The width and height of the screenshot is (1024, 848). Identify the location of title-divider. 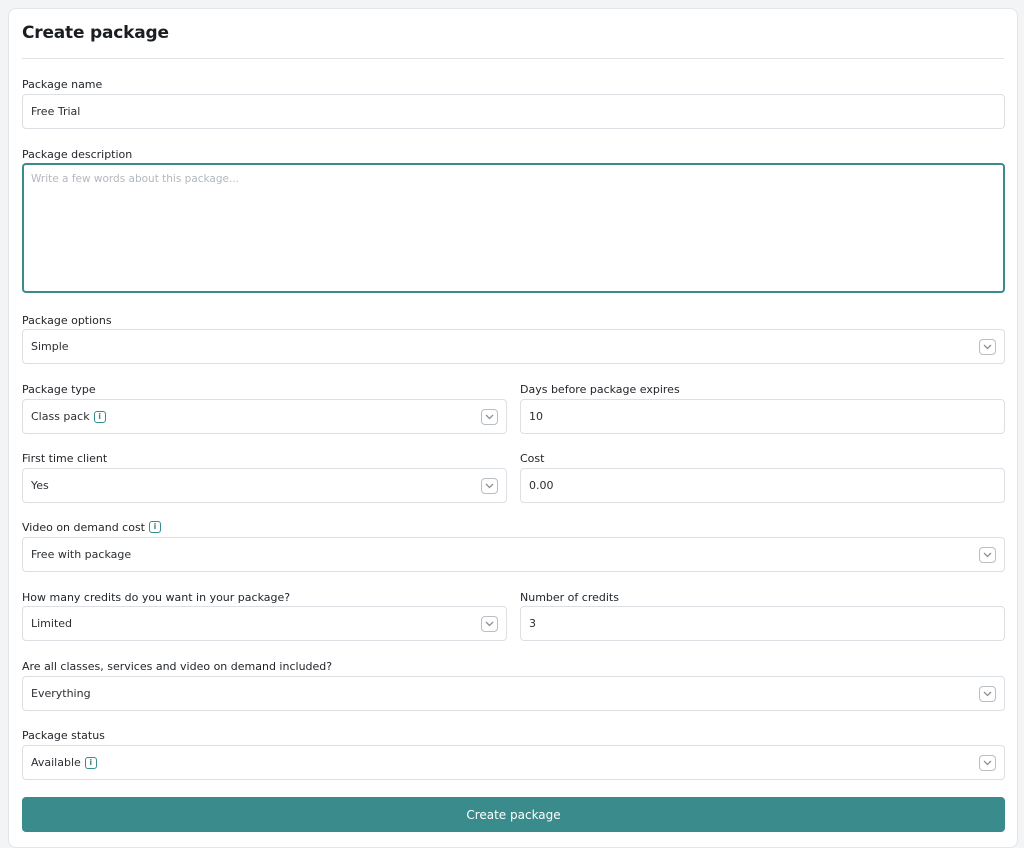
(513, 58).